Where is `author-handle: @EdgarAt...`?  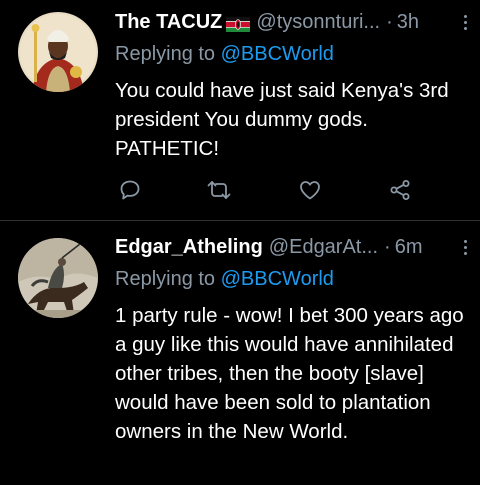 author-handle: @EdgarAt... is located at coordinates (323, 247).